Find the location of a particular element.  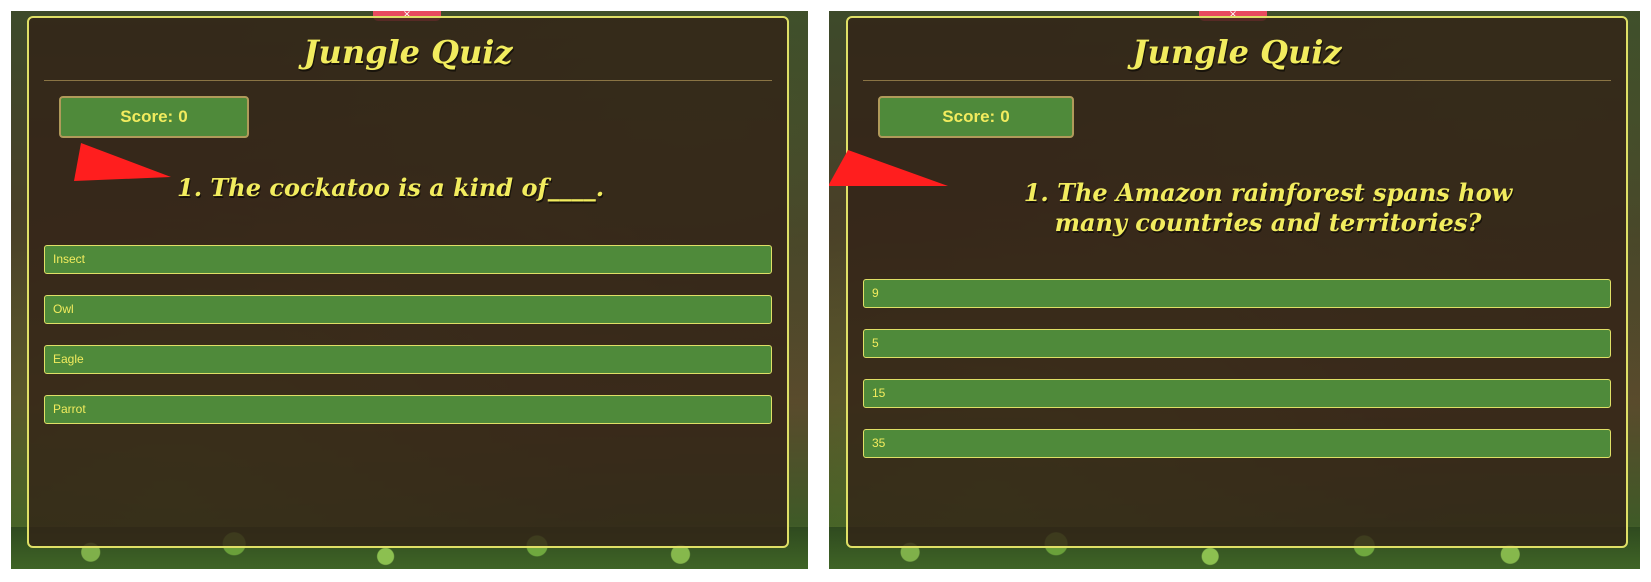

answer-button-2: Owl is located at coordinates (408, 309).